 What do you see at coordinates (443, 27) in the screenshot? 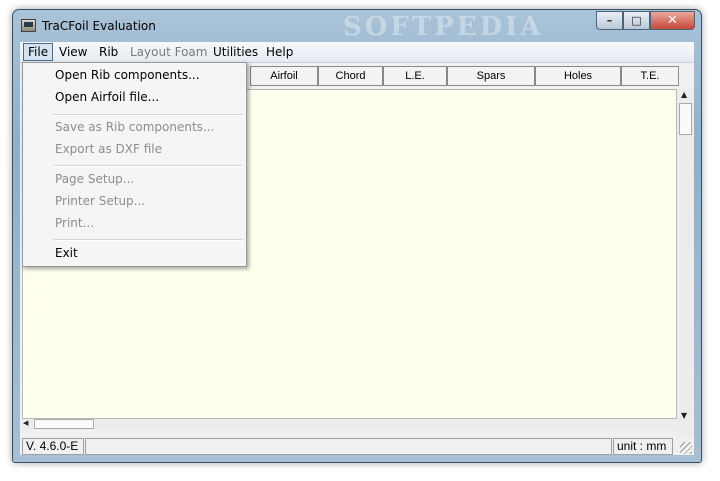
I see `watermark-text: SOFTPEDIA` at bounding box center [443, 27].